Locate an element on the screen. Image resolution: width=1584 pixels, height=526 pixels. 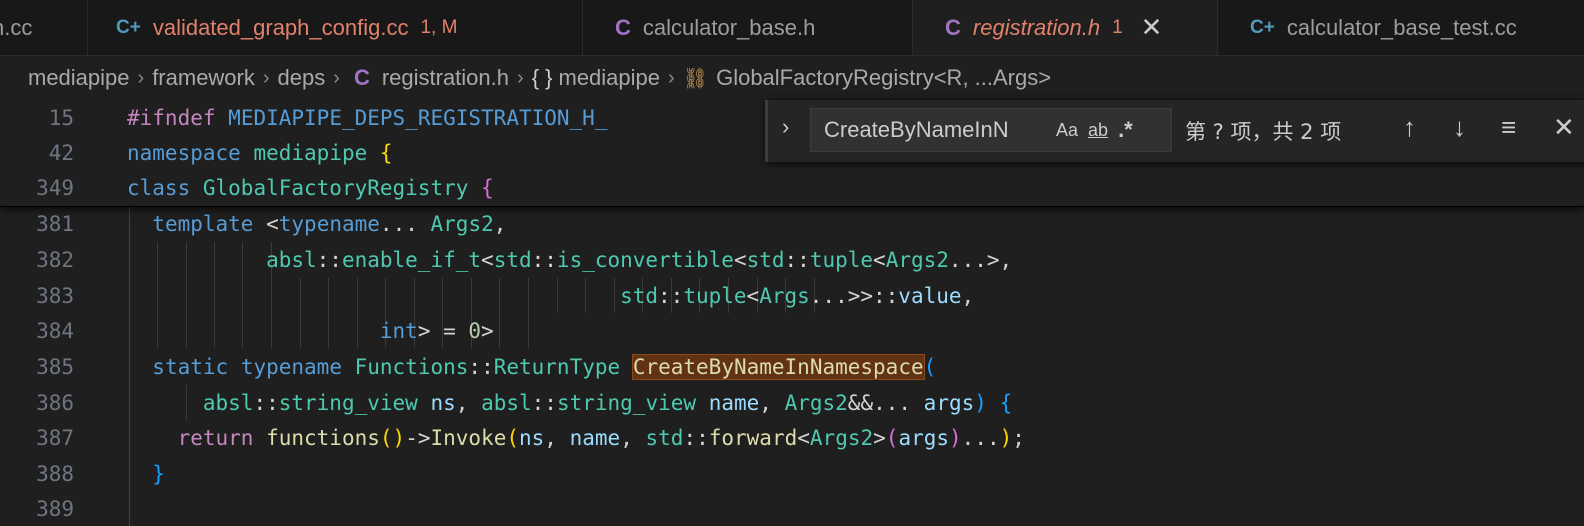
tab-badge: 1 is located at coordinates (1117, 27).